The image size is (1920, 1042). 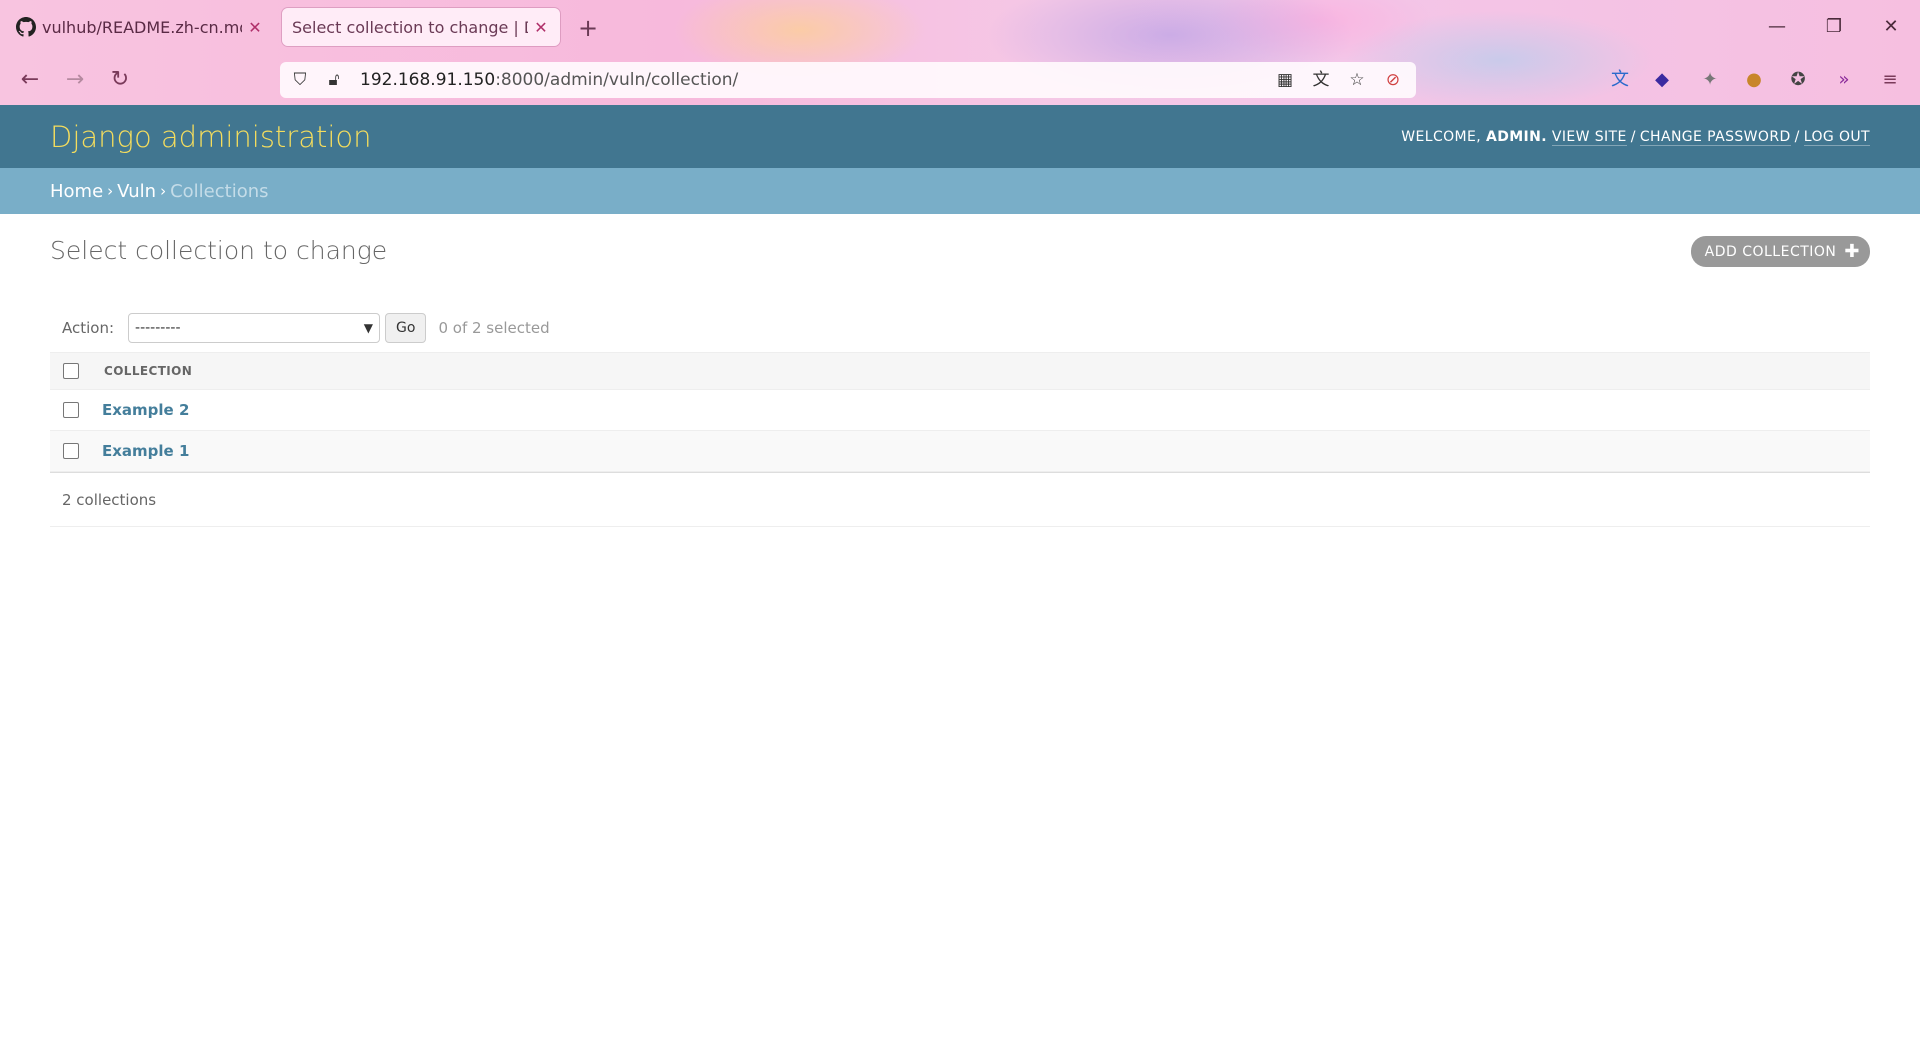 I want to click on layers-extension-icon: ◆, so click(x=1662, y=80).